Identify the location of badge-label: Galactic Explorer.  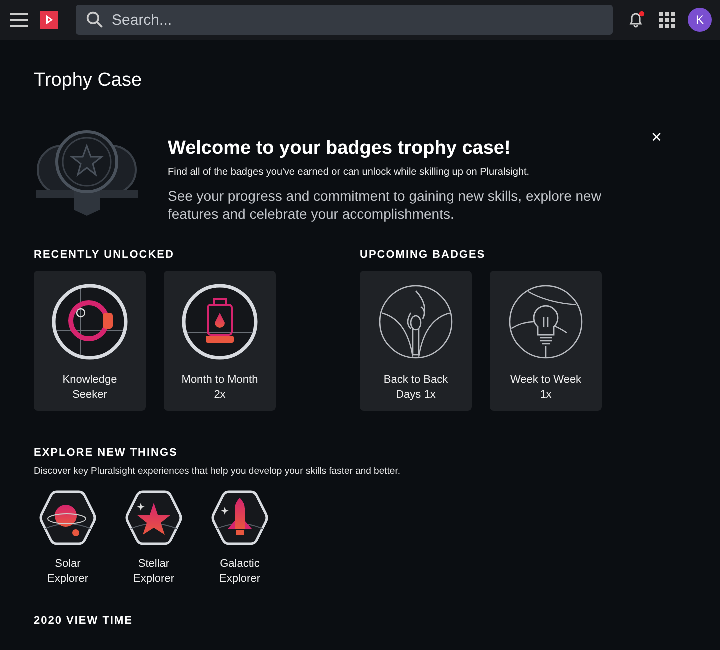
(240, 572).